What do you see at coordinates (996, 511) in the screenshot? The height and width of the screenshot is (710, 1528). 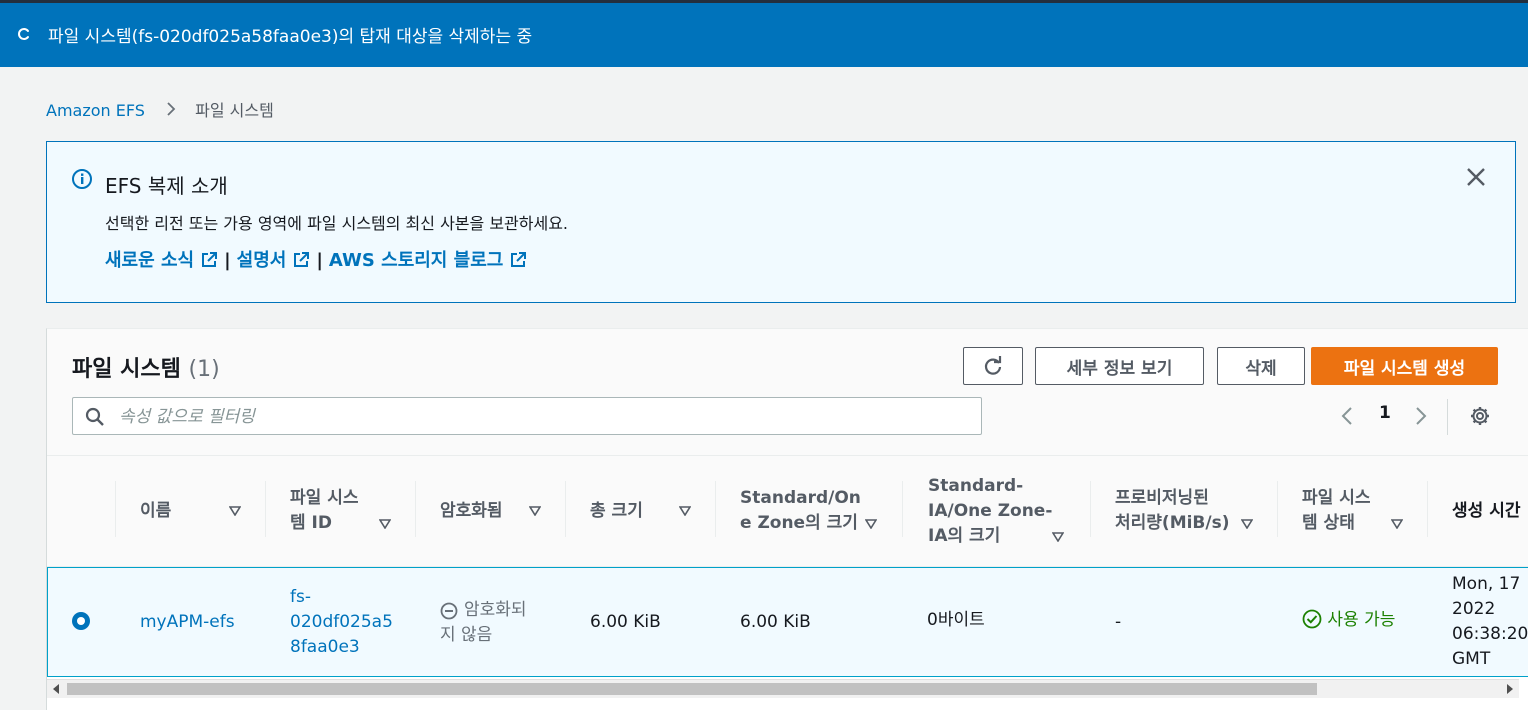 I see `column-header-ia-size: Standard- IA/One Zone- IA의 크기` at bounding box center [996, 511].